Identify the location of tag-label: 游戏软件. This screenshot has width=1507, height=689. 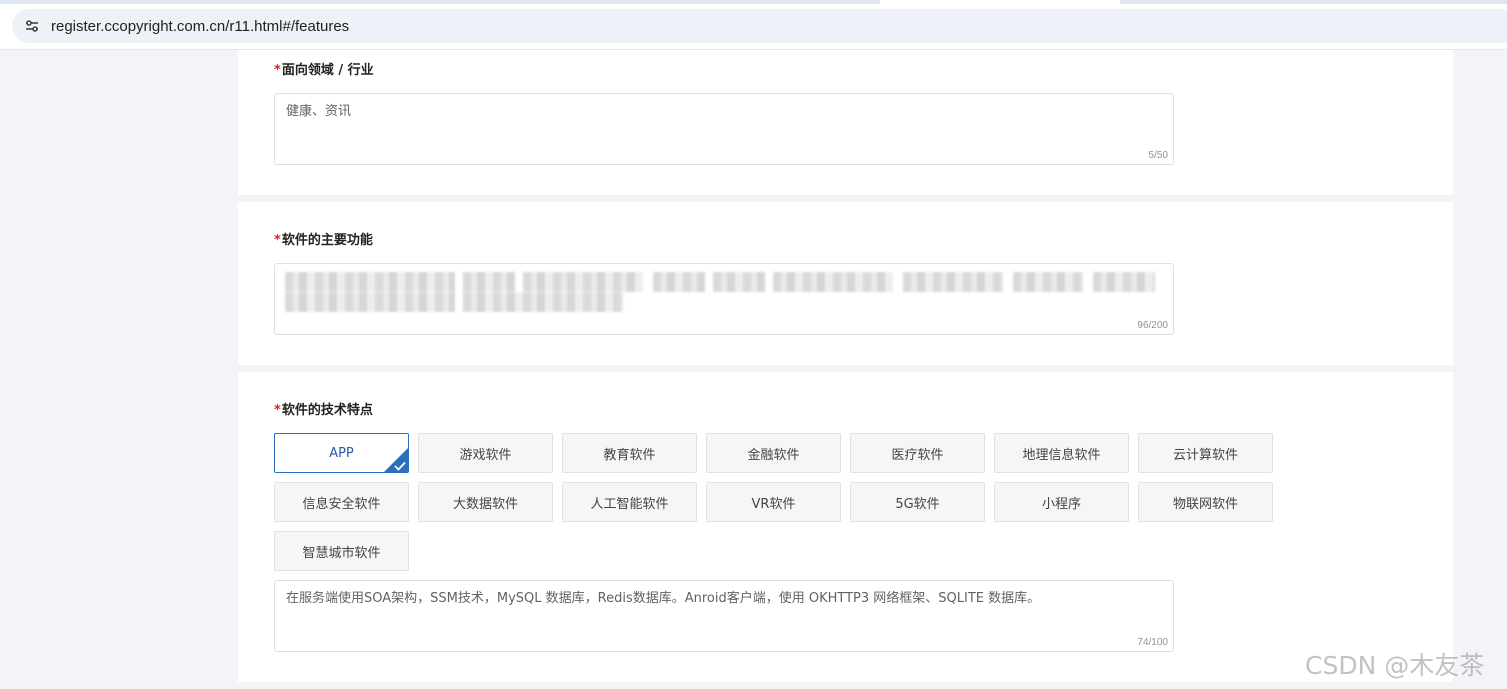
(485, 455).